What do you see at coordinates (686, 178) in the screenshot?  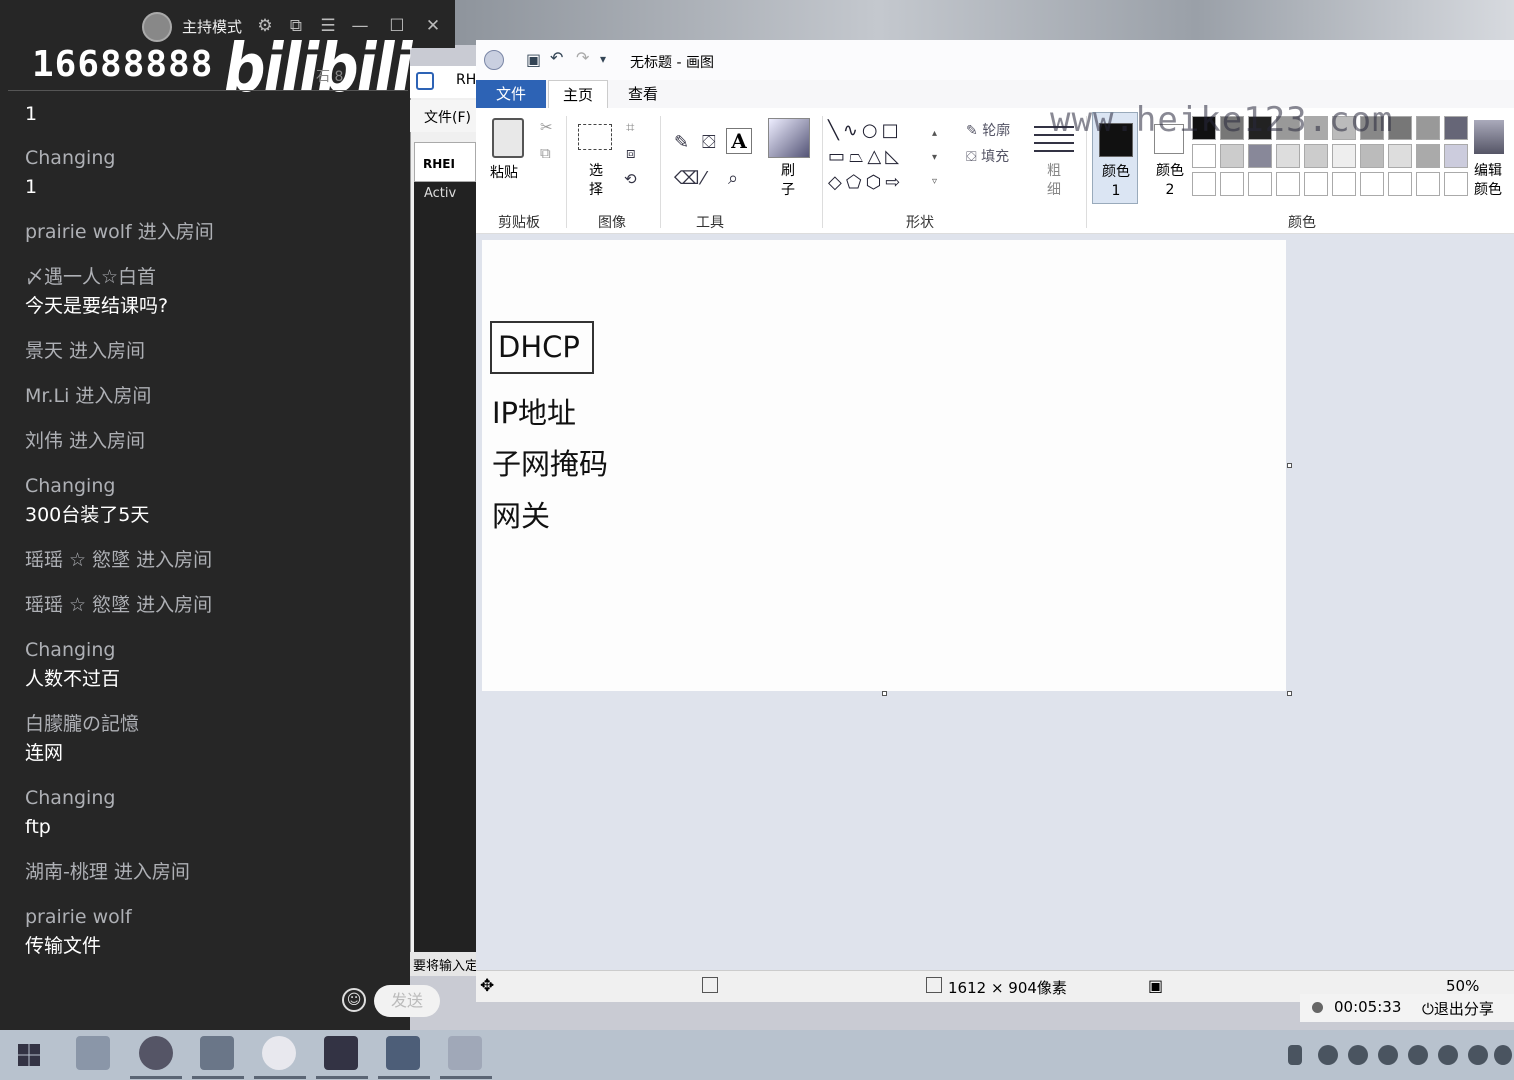 I see `eraser-icon: ⌫` at bounding box center [686, 178].